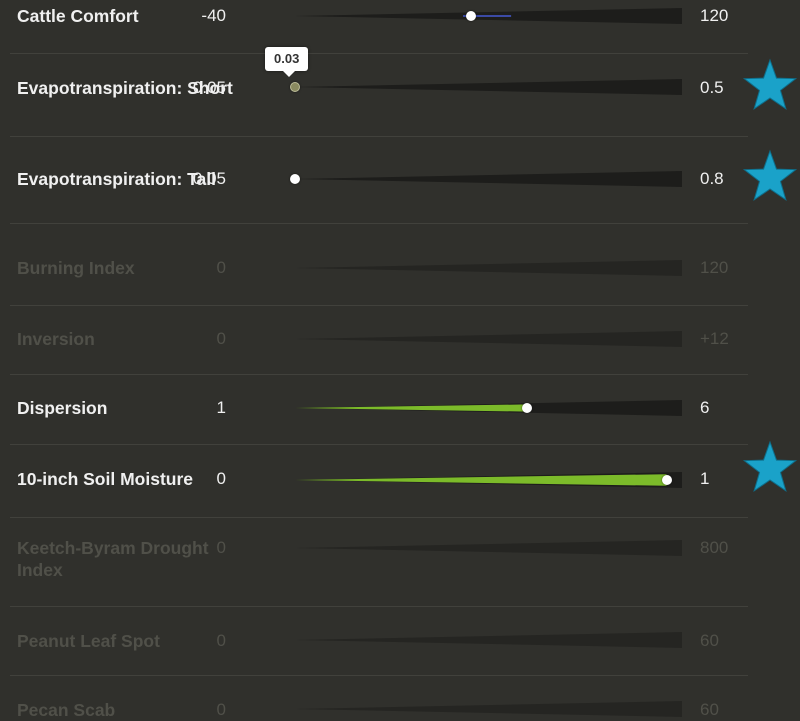 The width and height of the screenshot is (800, 721). I want to click on max-value: 6, so click(705, 407).